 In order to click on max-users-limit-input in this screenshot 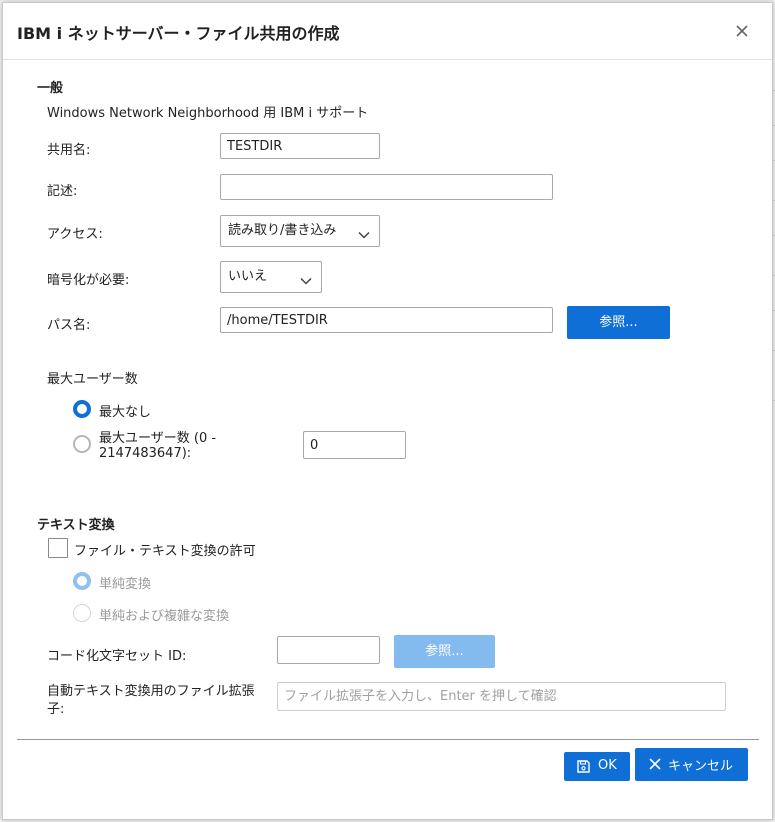, I will do `click(354, 445)`.